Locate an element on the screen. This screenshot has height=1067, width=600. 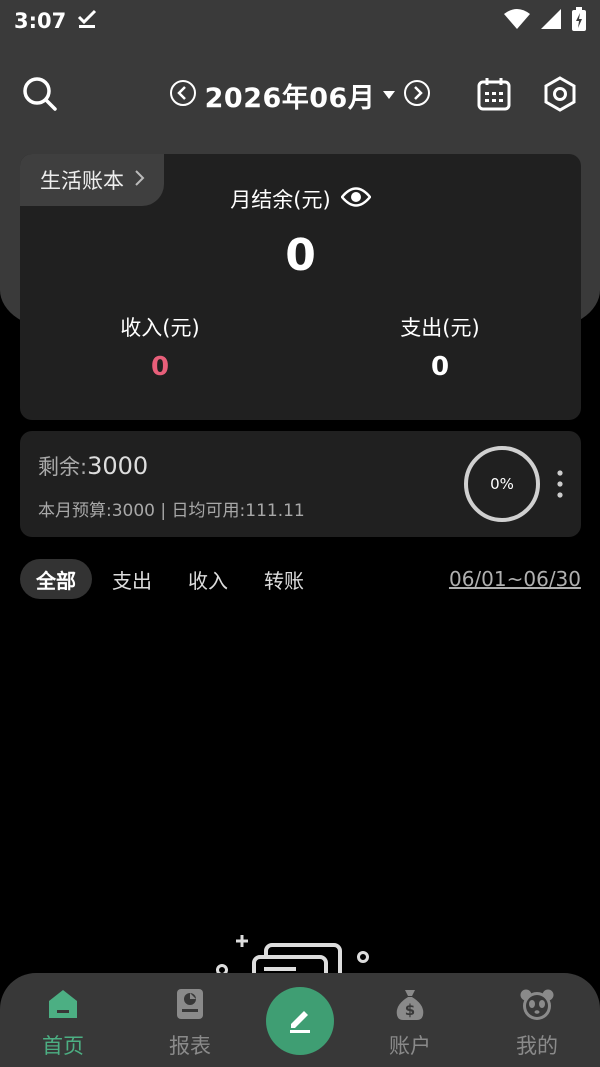
balance-value: 0 is located at coordinates (300, 255).